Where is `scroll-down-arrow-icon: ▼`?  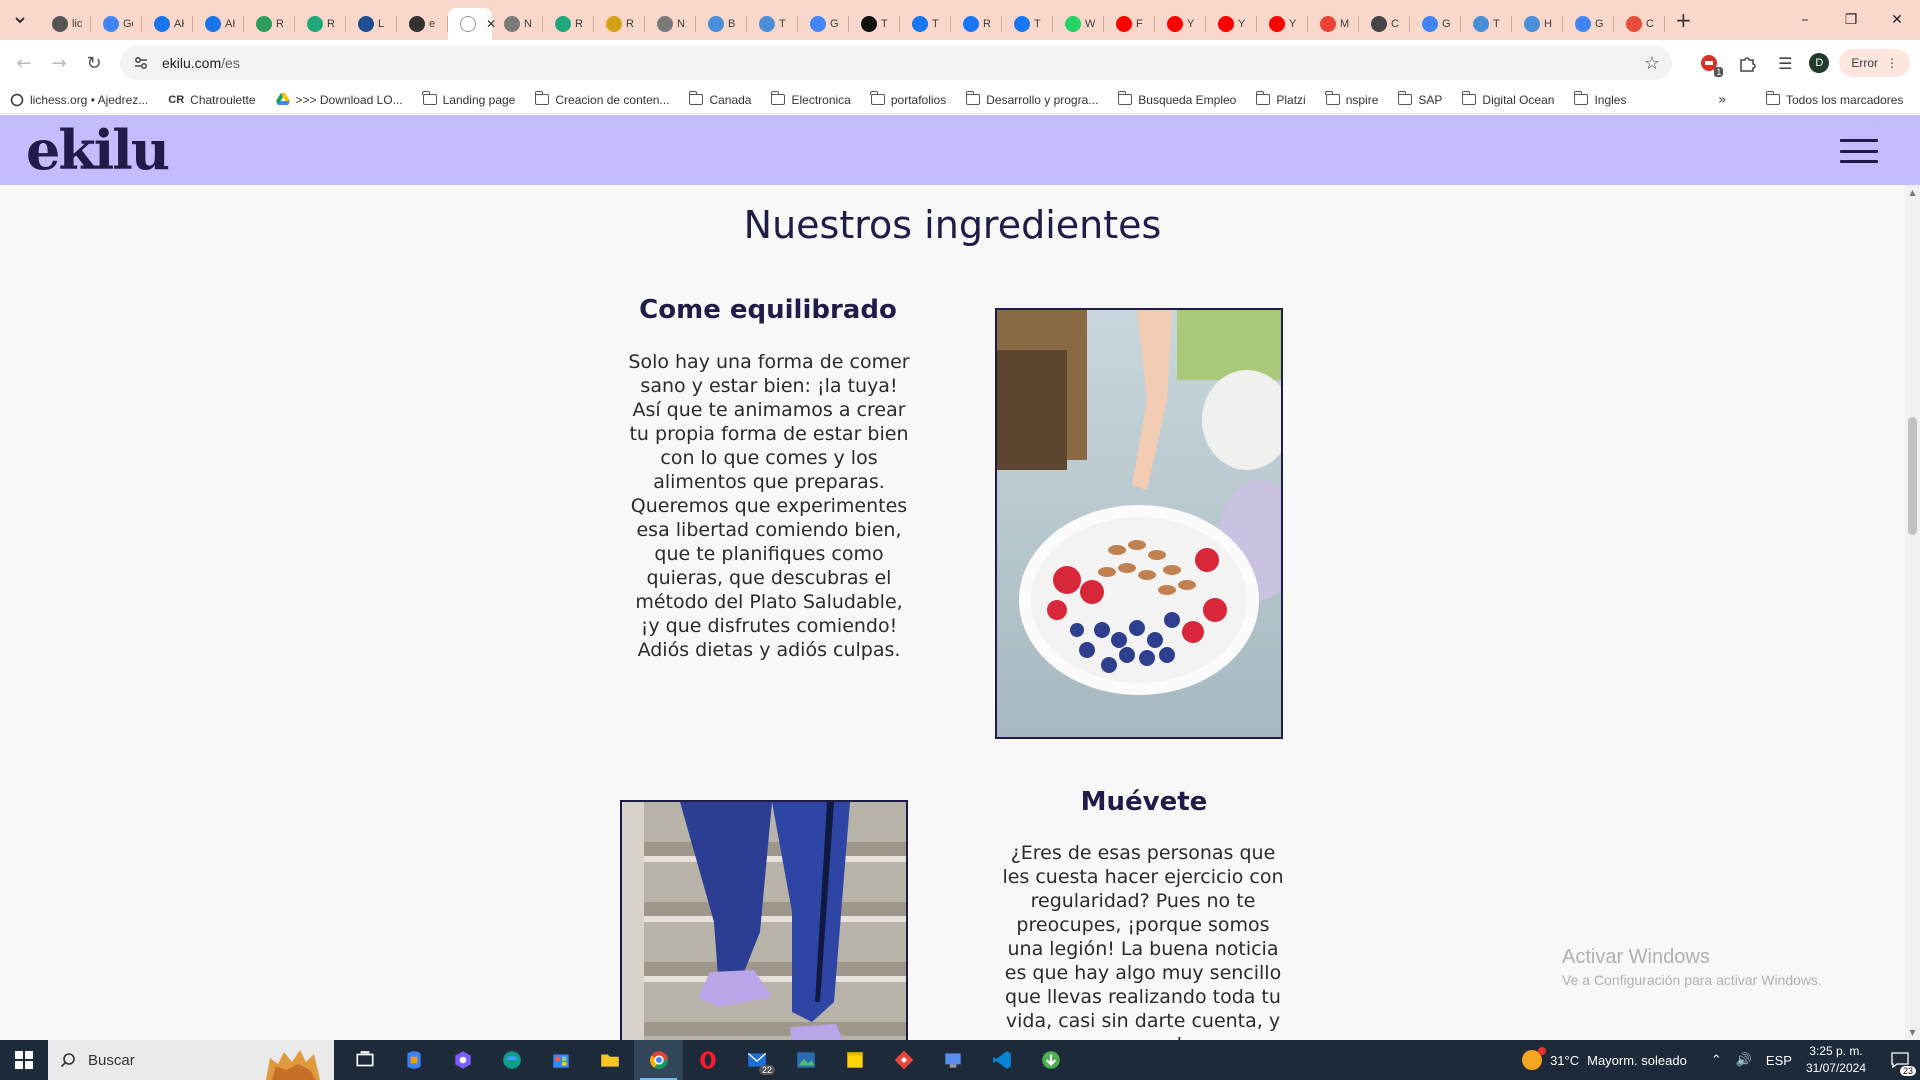
scroll-down-arrow-icon: ▼ is located at coordinates (1912, 1032).